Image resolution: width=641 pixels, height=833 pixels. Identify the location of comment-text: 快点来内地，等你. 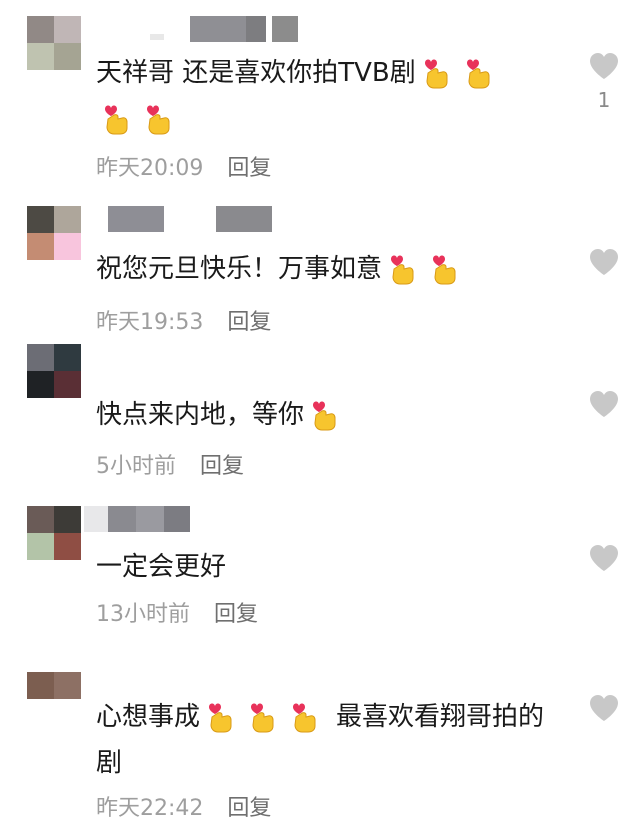
(331, 415).